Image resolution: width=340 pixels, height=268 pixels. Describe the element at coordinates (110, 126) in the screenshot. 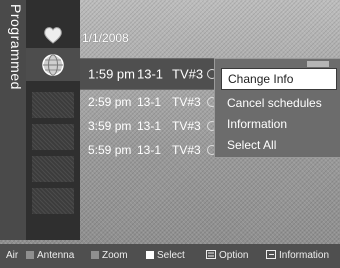

I see `row-time: 3:59 pm` at that location.